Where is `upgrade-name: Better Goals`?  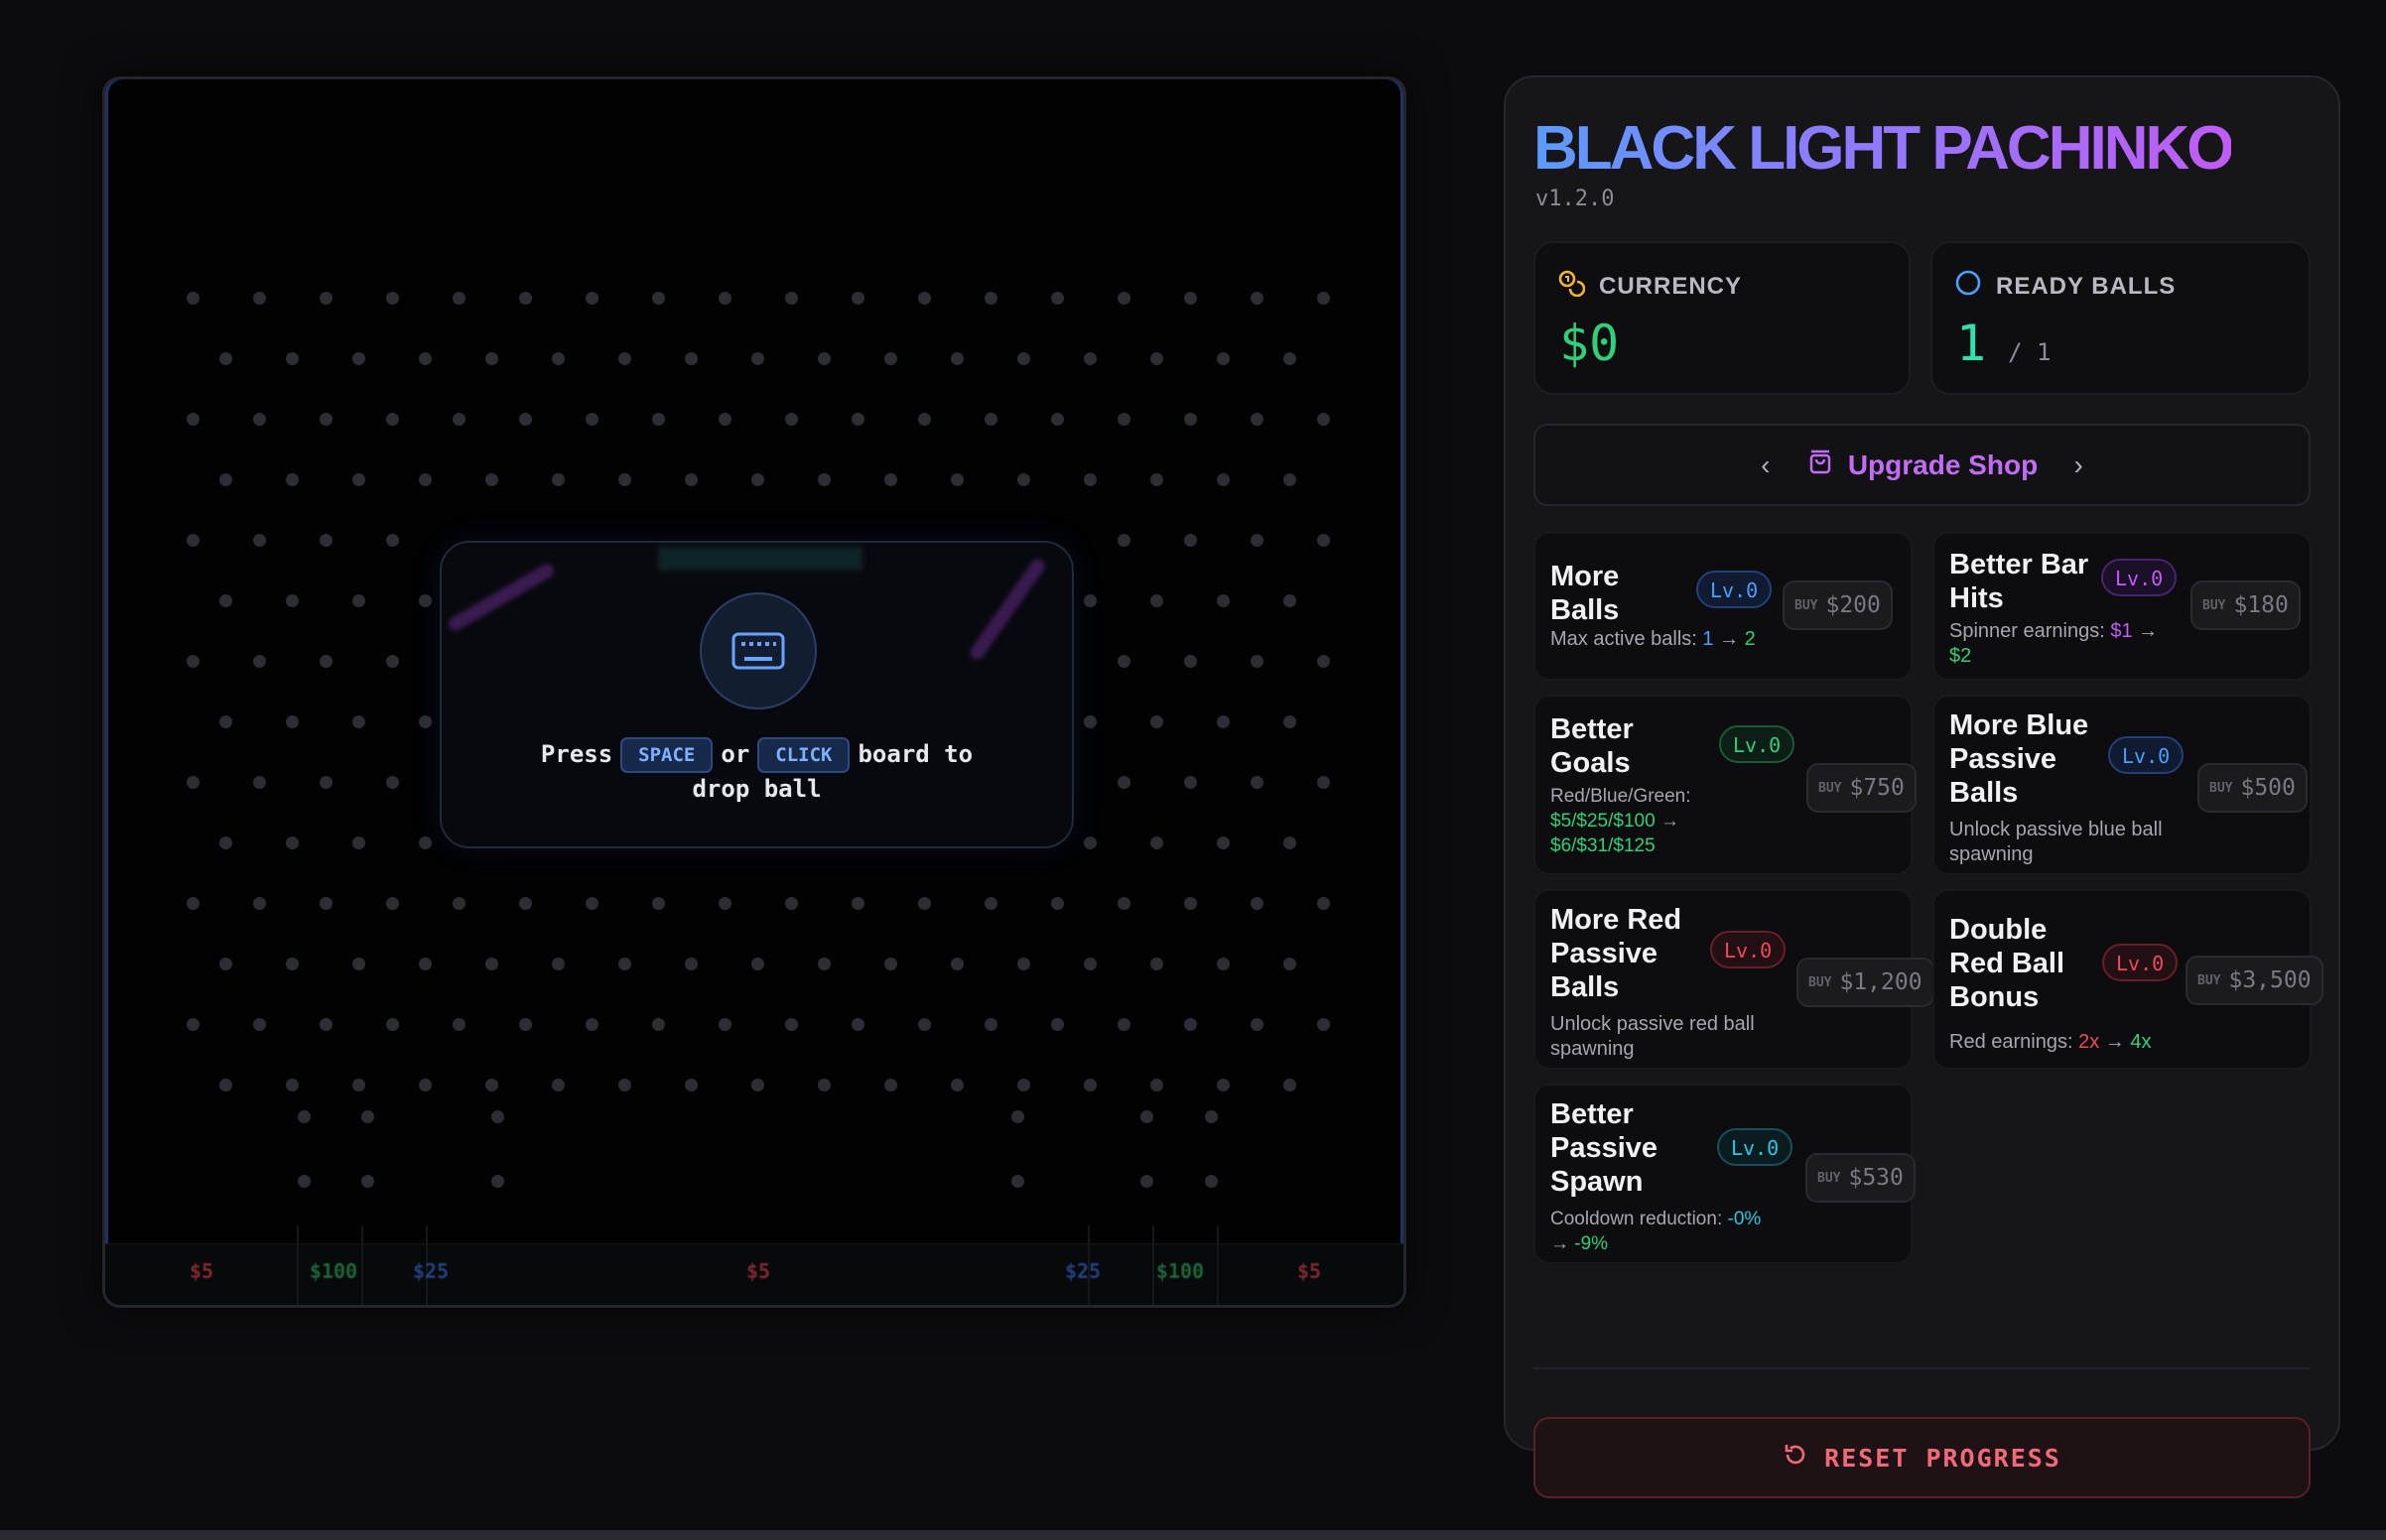
upgrade-name: Better Goals is located at coordinates (1592, 746).